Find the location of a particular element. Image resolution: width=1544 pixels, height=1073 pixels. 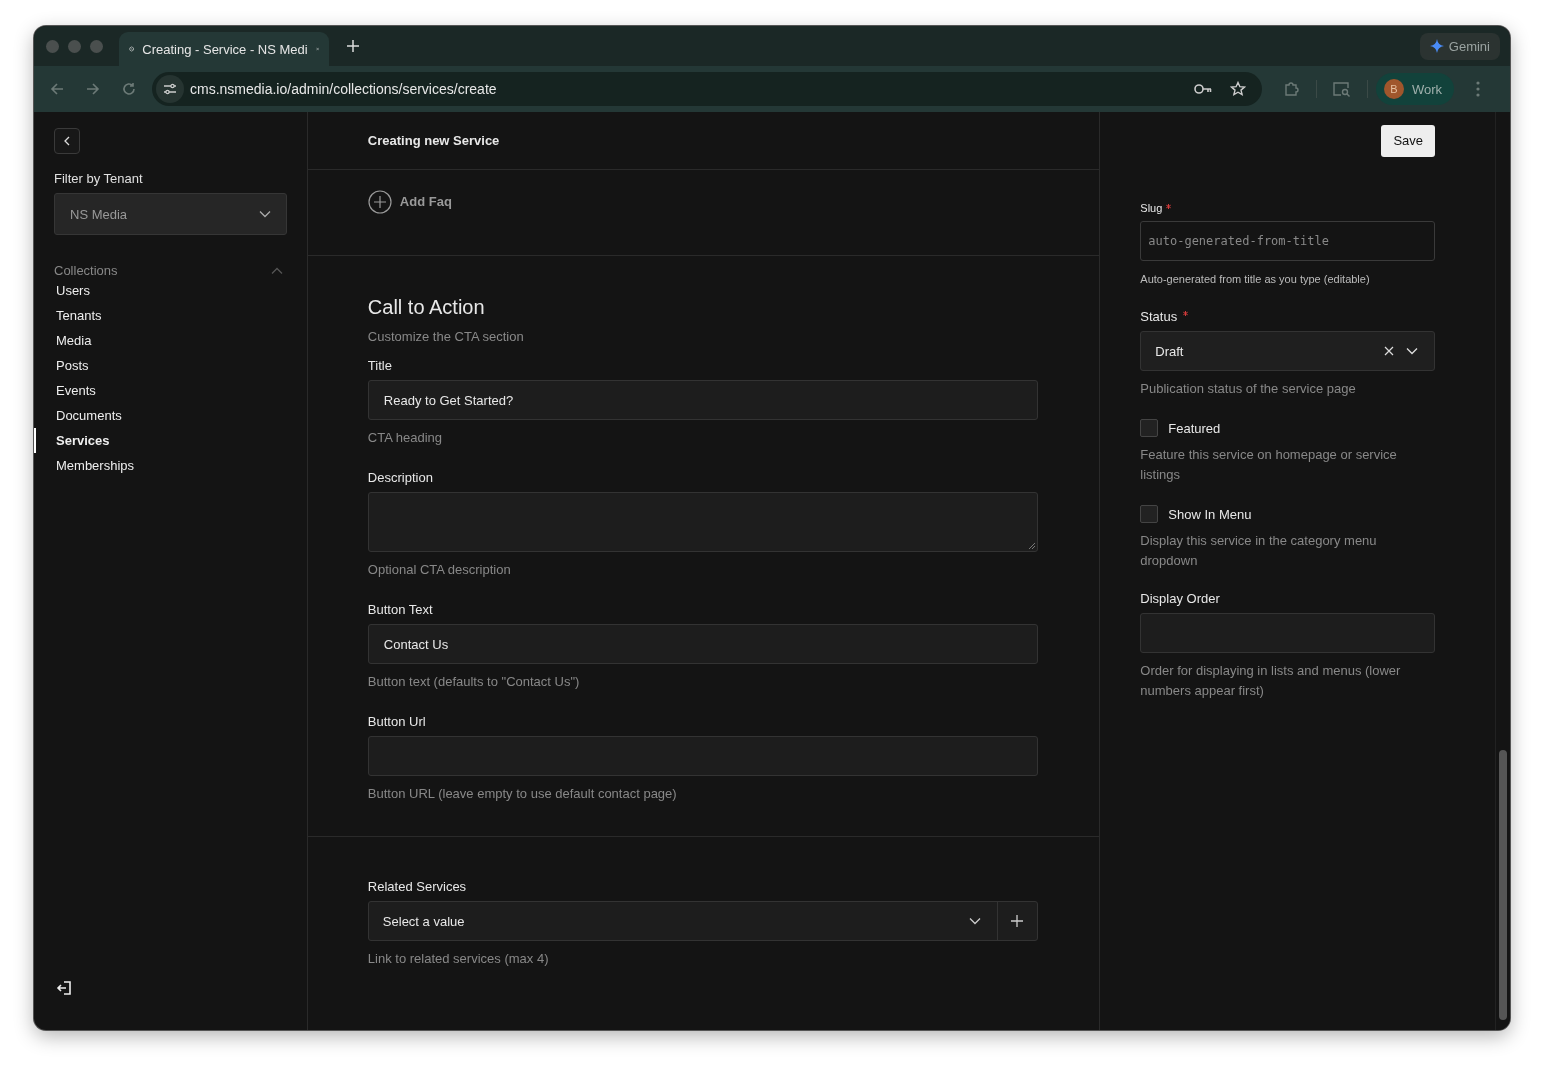

browser-tab: Creating - Service - NS Medi is located at coordinates (224, 49).